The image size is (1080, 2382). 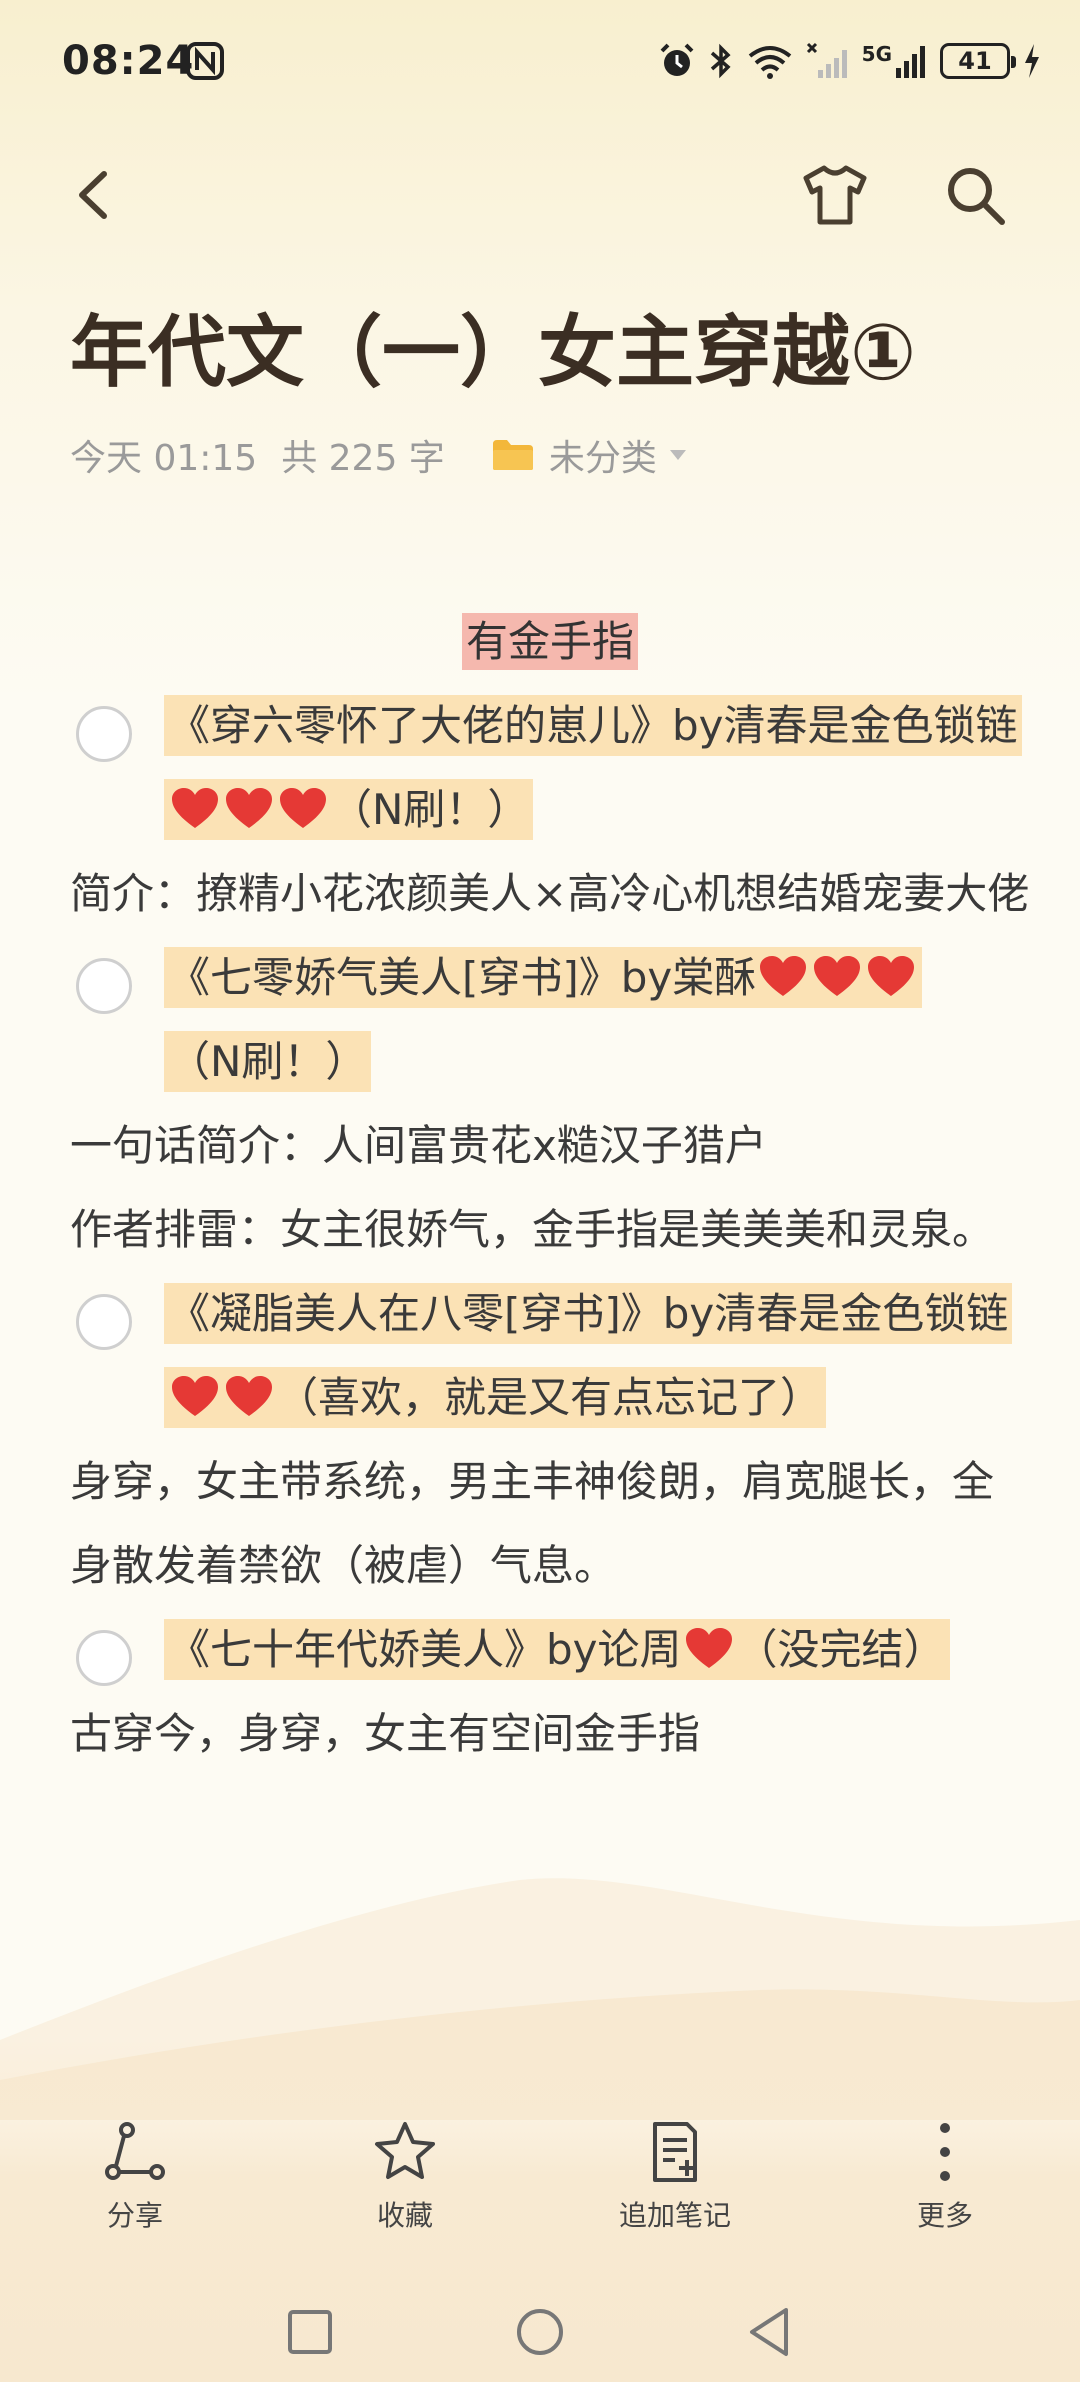 What do you see at coordinates (164, 458) in the screenshot?
I see `note-date: 今天 01:15` at bounding box center [164, 458].